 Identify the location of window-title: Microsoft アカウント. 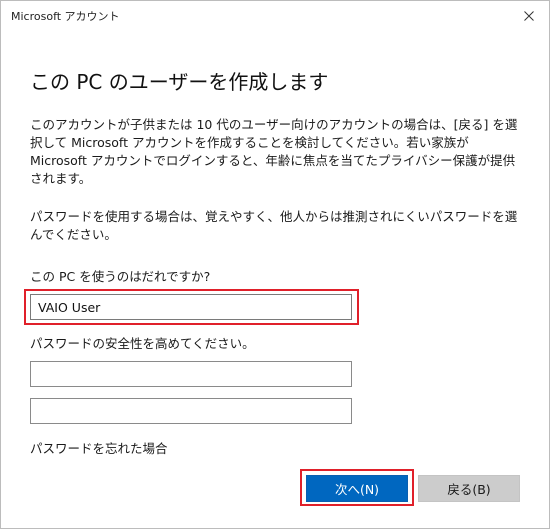
(65, 16).